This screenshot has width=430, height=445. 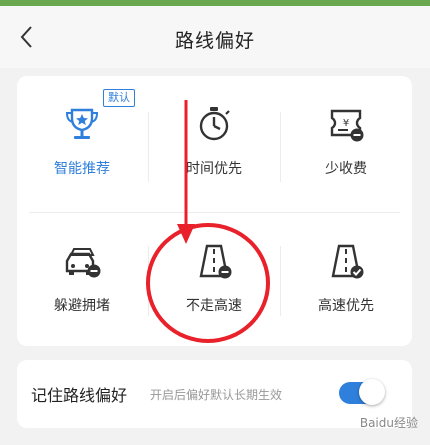 I want to click on watermark: Baidu经验, so click(x=388, y=423).